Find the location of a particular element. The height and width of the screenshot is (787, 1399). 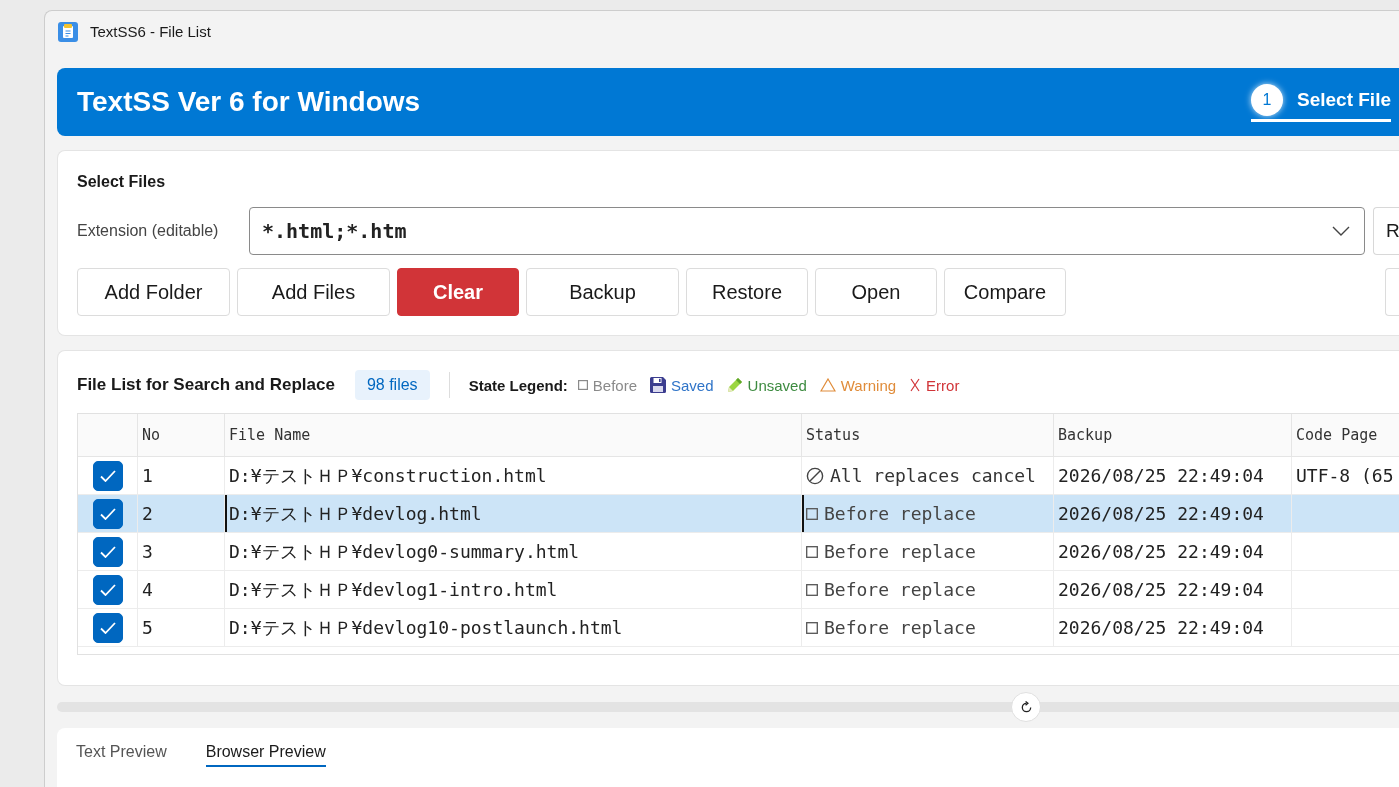

section-title: File List for Search and Replace is located at coordinates (206, 385).